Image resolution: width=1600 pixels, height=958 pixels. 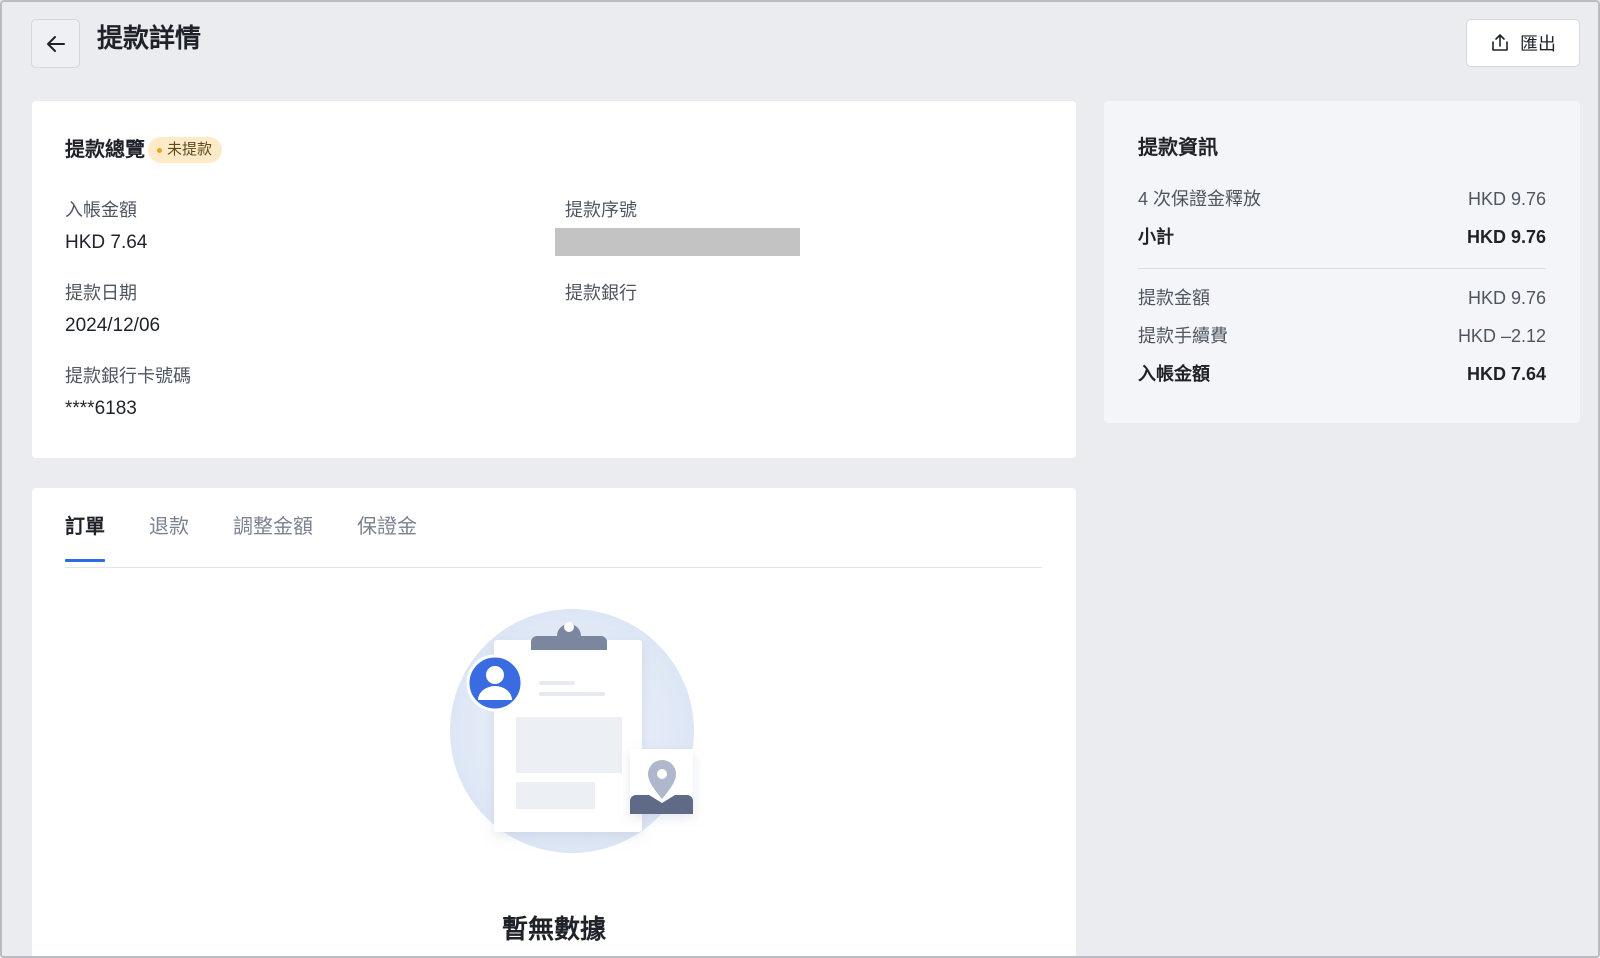 What do you see at coordinates (1174, 298) in the screenshot?
I see `info-row-label: 提款金額` at bounding box center [1174, 298].